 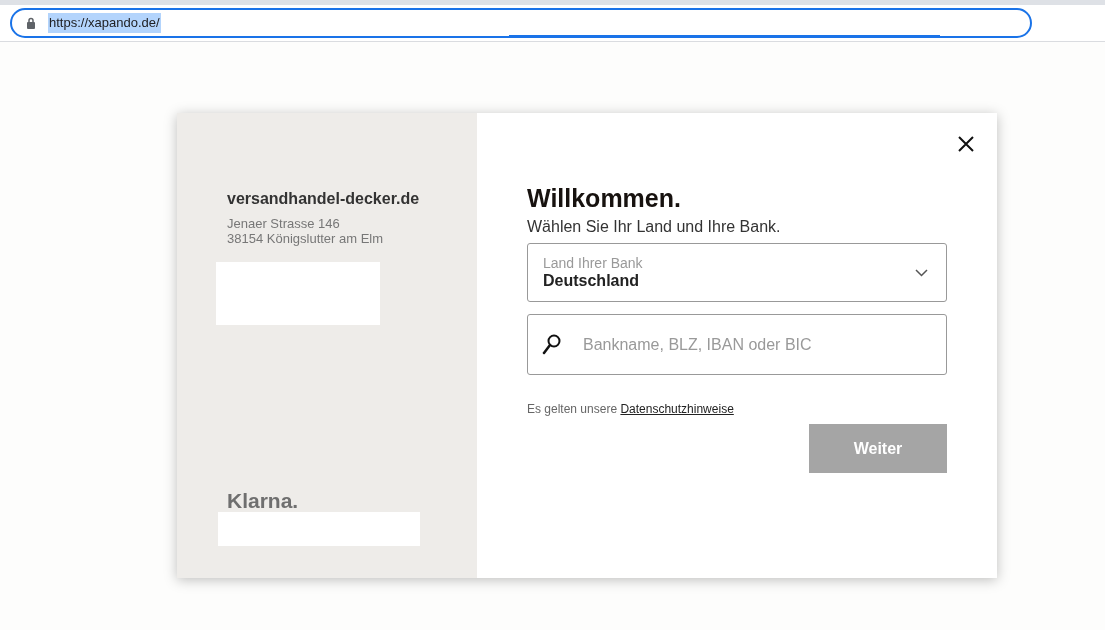 What do you see at coordinates (284, 223) in the screenshot?
I see `merchant-address-line: Jenaer Strasse 146` at bounding box center [284, 223].